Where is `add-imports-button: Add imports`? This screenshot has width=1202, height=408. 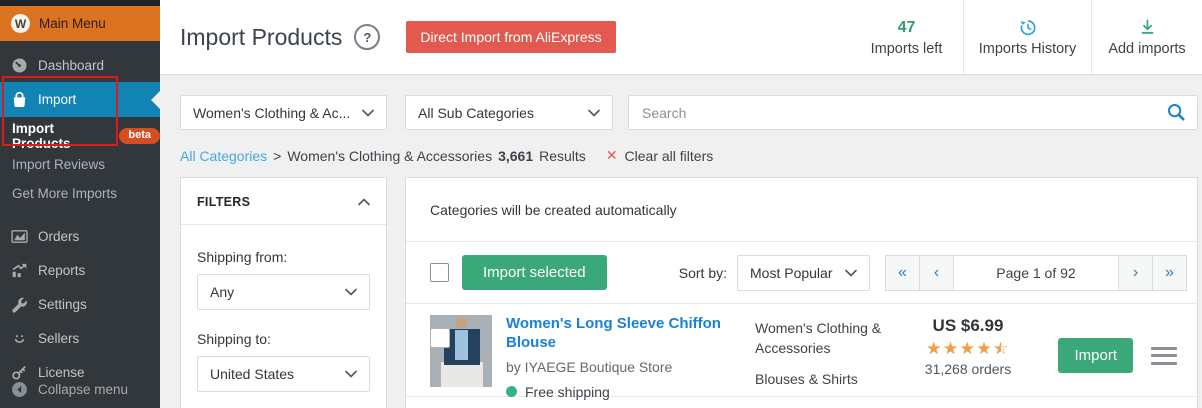
add-imports-button: Add imports is located at coordinates (1146, 37).